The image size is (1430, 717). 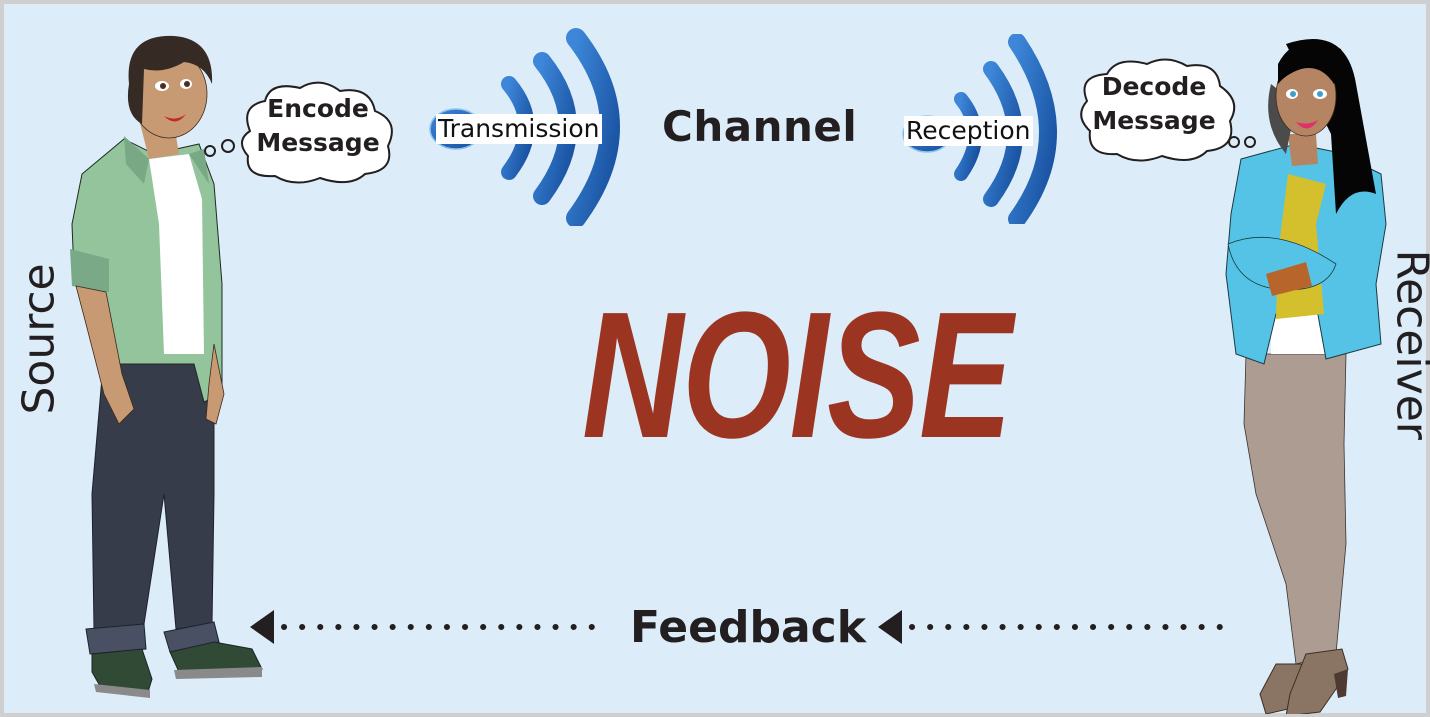 I want to click on feedback-label: Feedback, so click(x=748, y=627).